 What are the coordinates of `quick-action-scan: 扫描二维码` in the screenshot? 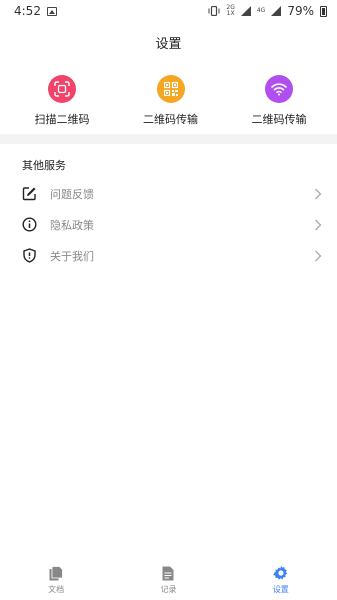 It's located at (62, 104).